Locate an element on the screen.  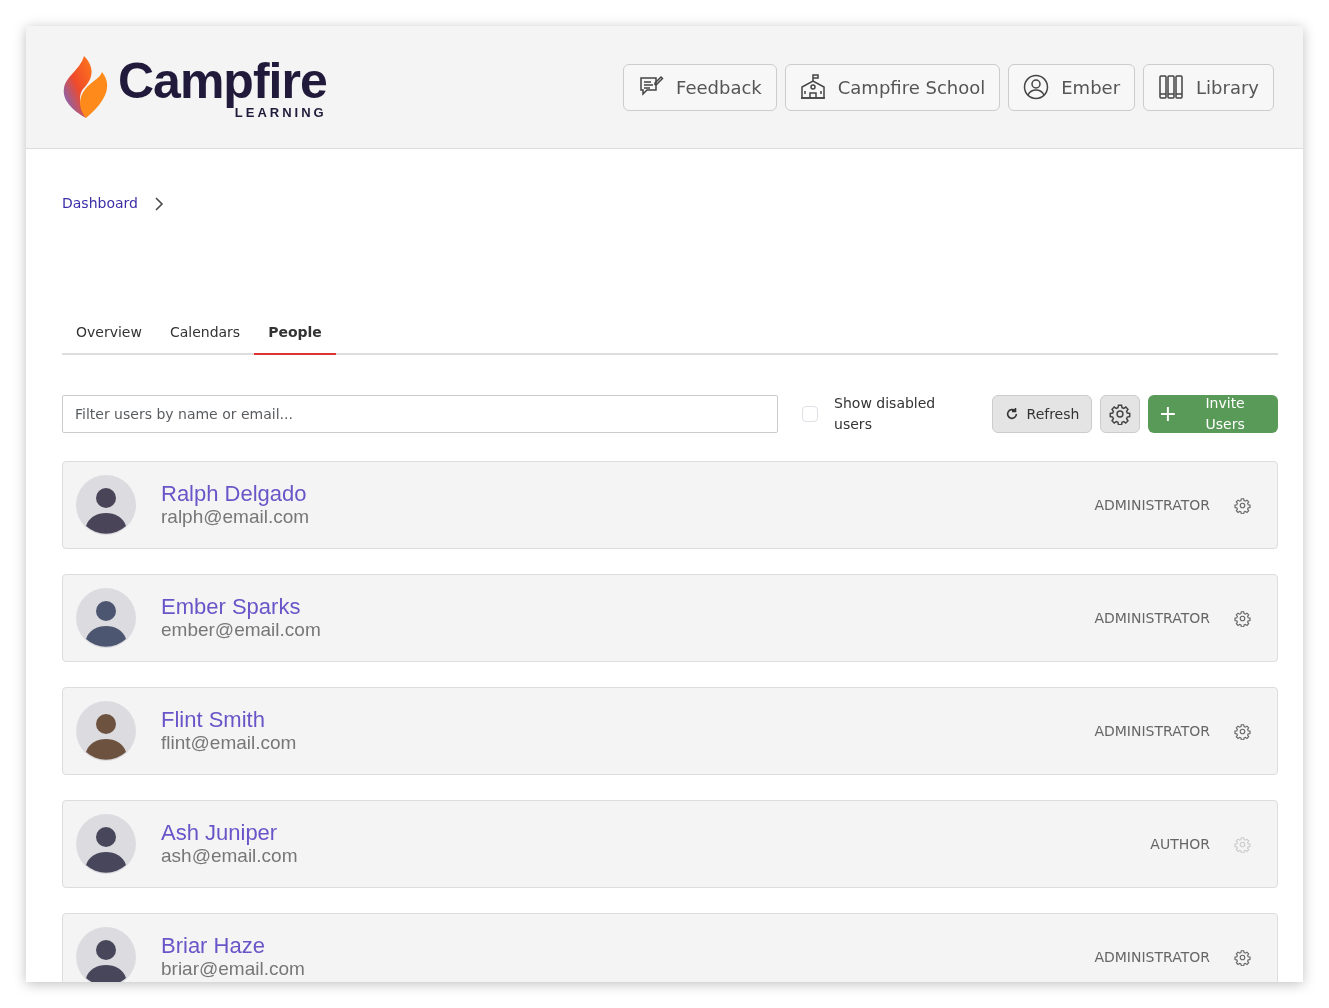
tab: People is located at coordinates (295, 334).